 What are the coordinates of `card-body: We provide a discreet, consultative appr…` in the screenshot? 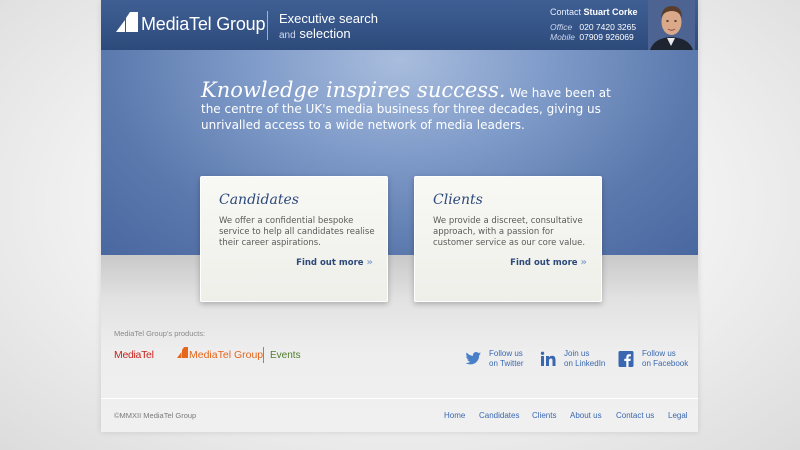 It's located at (509, 232).